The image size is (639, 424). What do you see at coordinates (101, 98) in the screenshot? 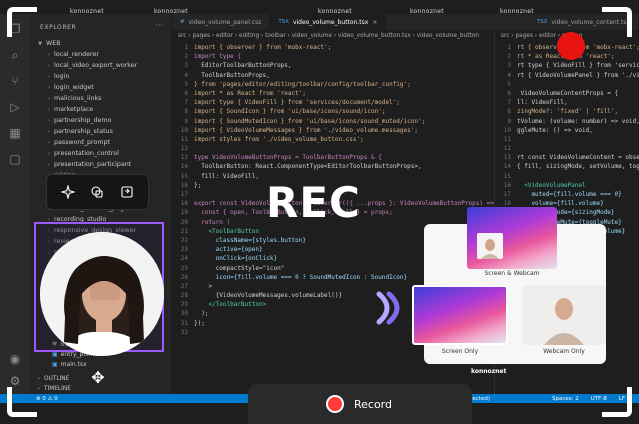
I see `tree-folder: › malicious_links` at bounding box center [101, 98].